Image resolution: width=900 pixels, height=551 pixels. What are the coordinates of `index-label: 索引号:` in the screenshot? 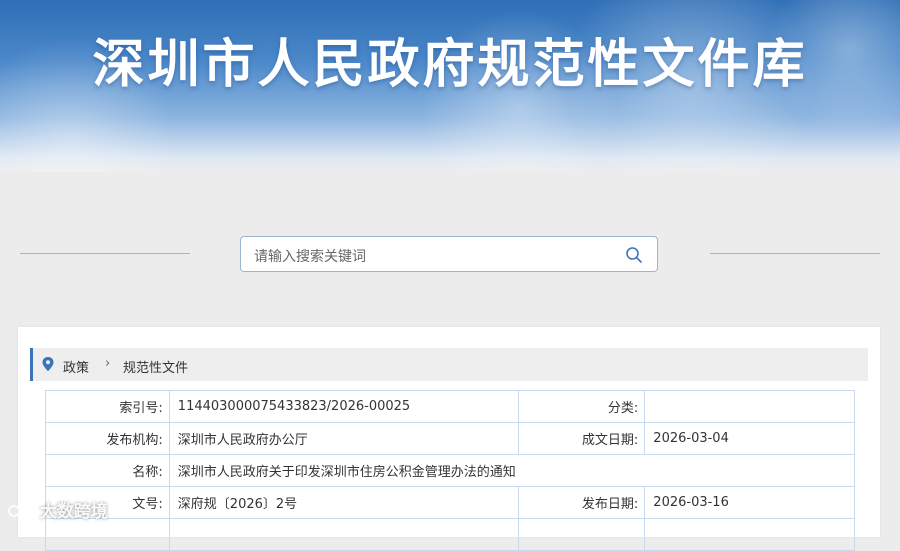 It's located at (107, 406).